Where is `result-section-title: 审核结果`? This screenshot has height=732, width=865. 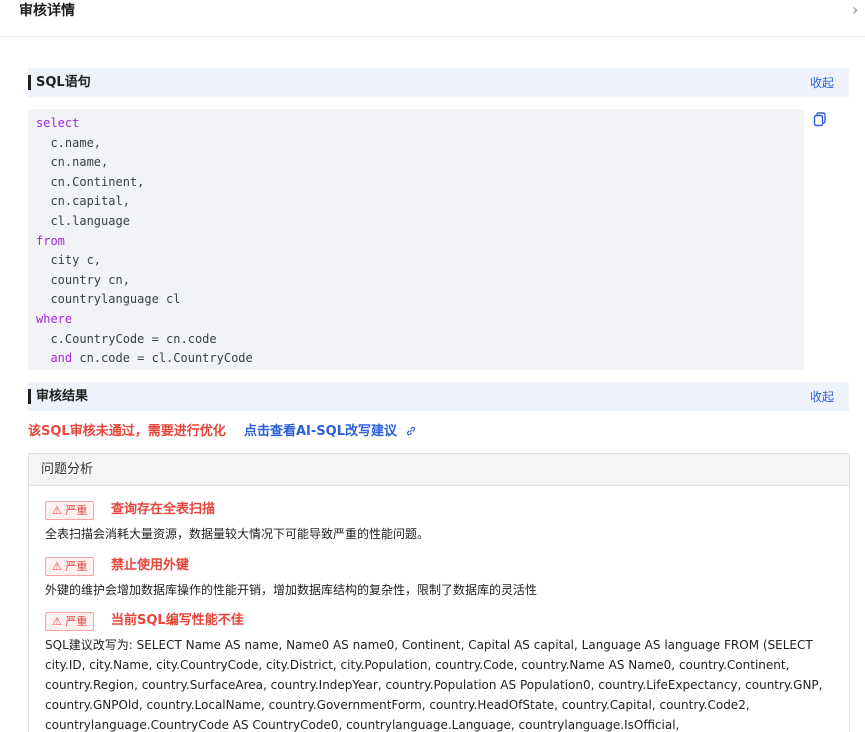
result-section-title: 审核结果 is located at coordinates (62, 396).